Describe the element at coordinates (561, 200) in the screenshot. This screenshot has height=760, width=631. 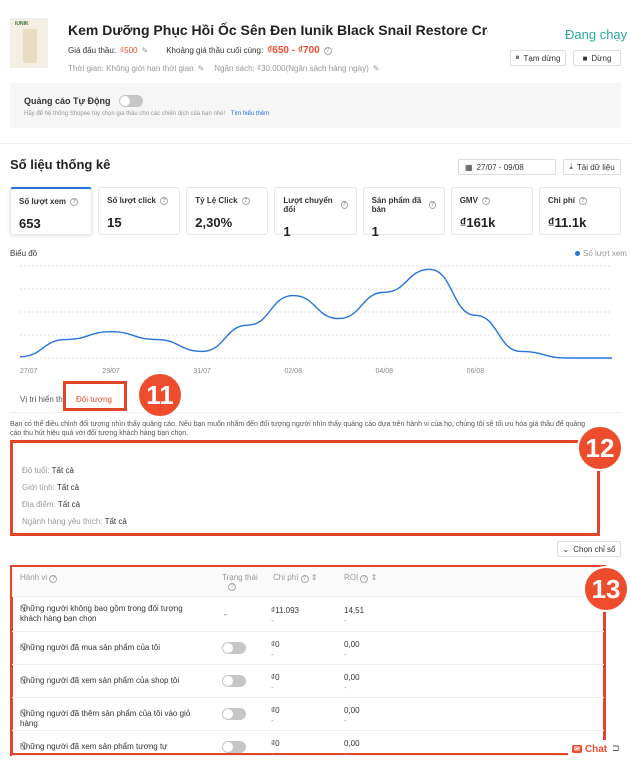
I see `metric-label: Chi phí` at that location.